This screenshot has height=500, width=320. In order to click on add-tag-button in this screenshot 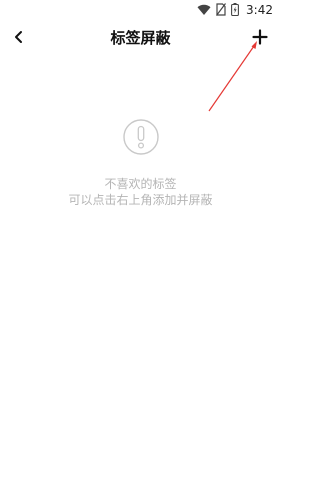, I will do `click(260, 37)`.